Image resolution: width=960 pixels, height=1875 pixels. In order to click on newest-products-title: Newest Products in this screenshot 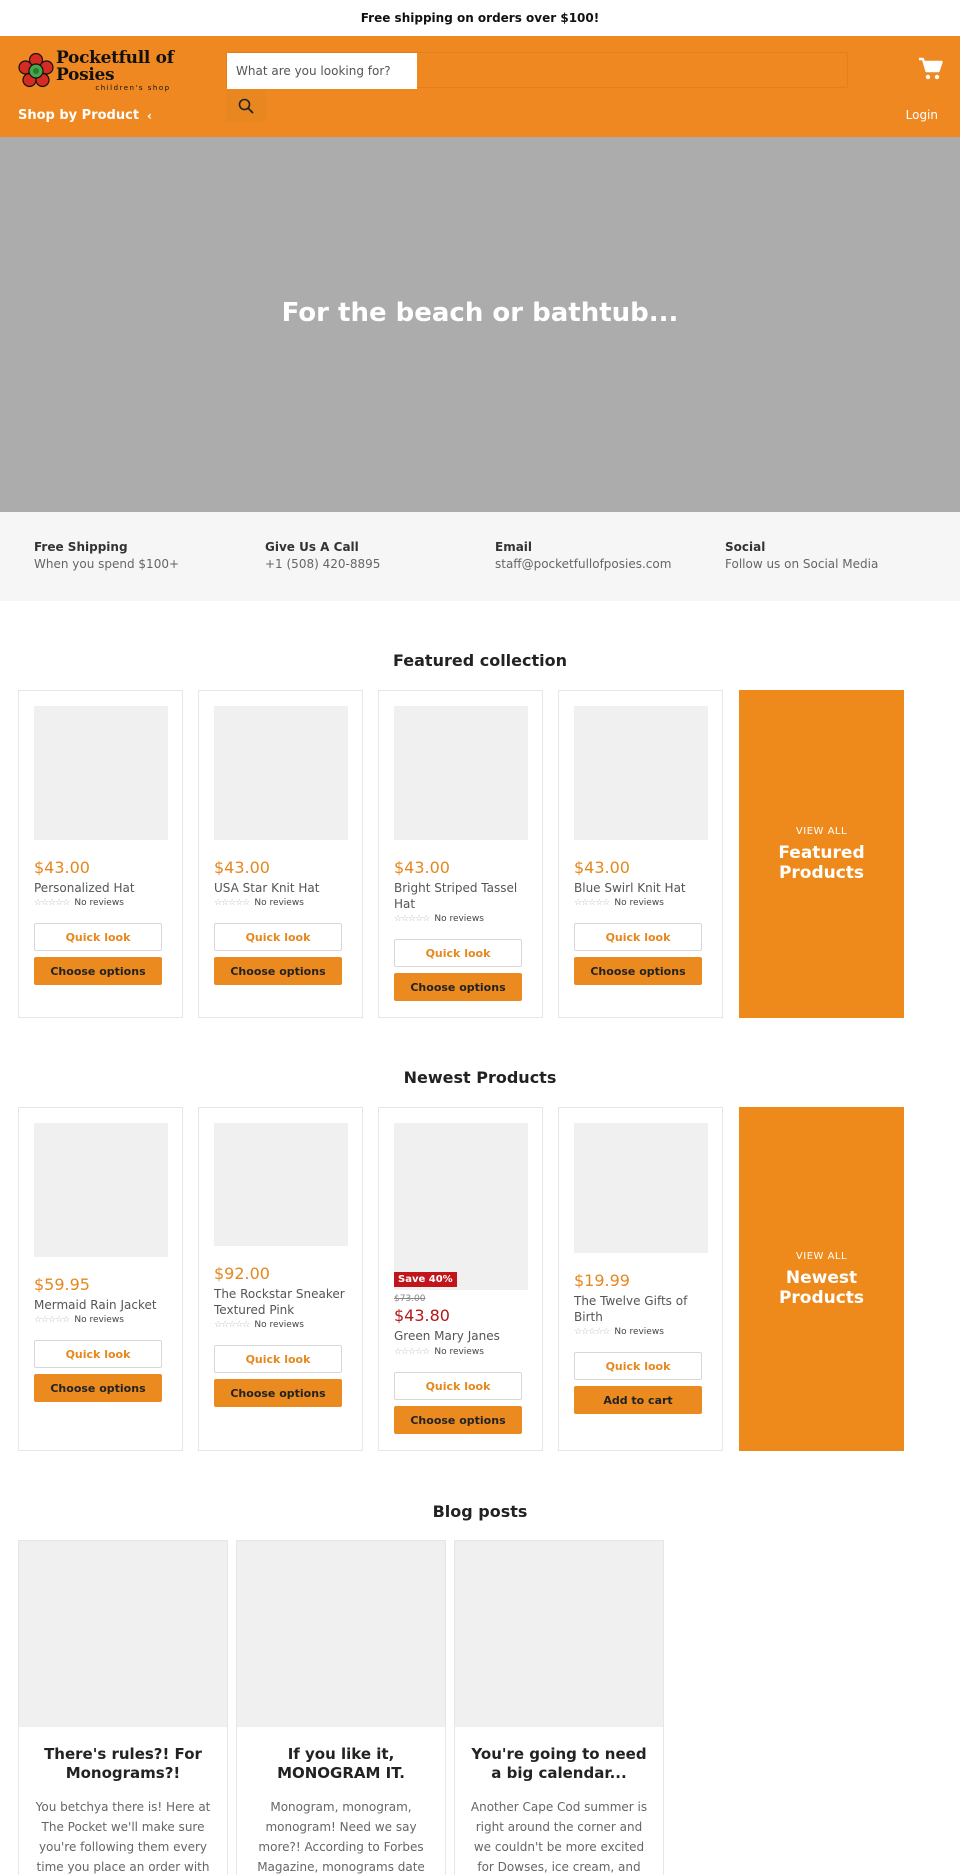, I will do `click(480, 1077)`.